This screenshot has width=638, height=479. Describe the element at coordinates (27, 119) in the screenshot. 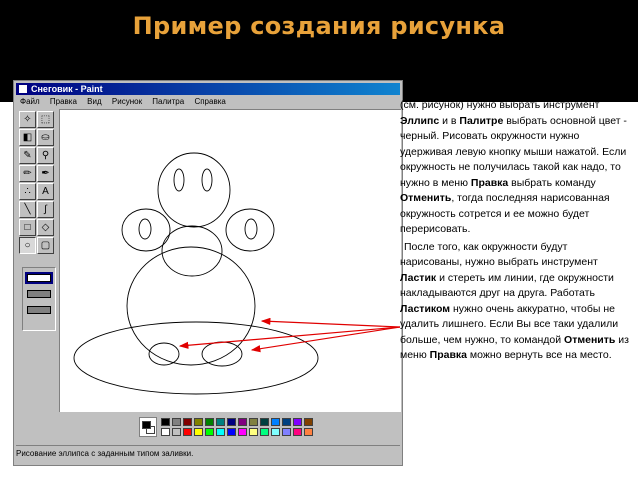

I see `free-select-tool: ✧` at that location.